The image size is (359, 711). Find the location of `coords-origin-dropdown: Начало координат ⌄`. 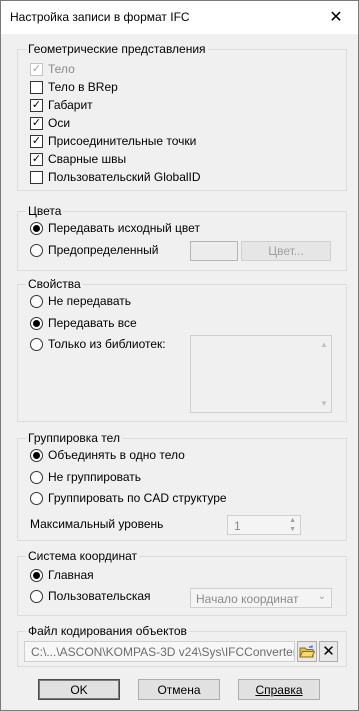

coords-origin-dropdown: Начало координат ⌄ is located at coordinates (261, 598).